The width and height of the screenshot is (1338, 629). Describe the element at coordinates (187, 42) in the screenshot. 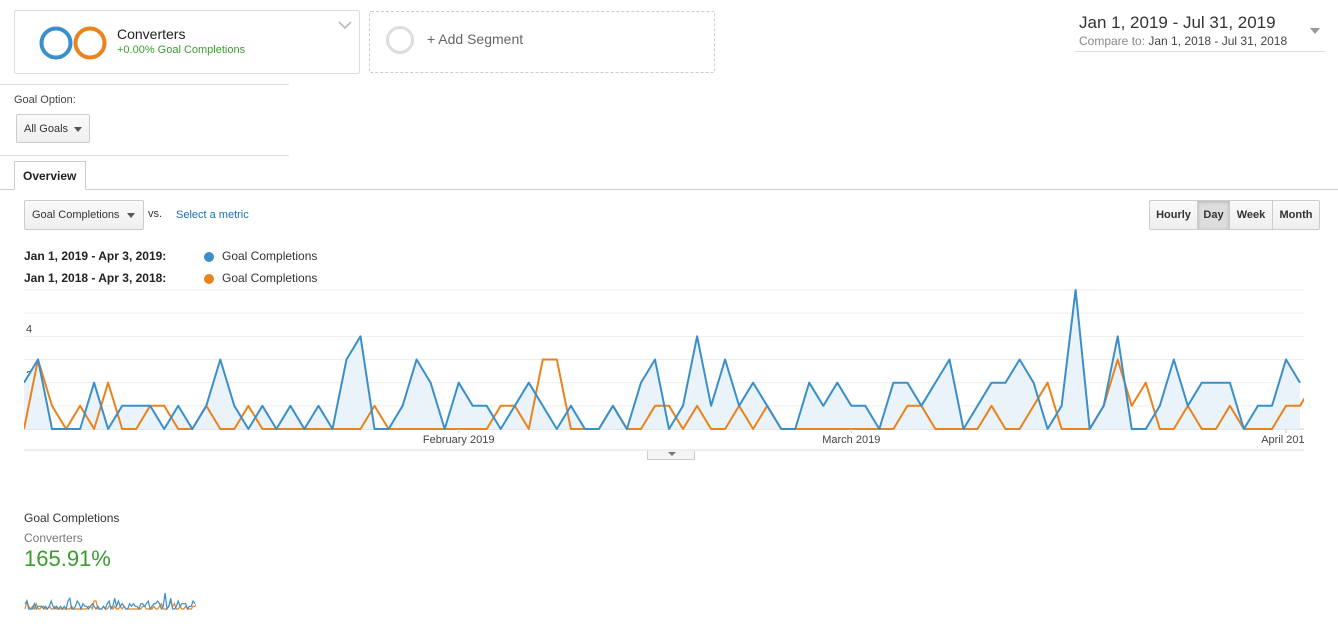

I see `segment-card: Converters +0.00% Goal Completions` at that location.